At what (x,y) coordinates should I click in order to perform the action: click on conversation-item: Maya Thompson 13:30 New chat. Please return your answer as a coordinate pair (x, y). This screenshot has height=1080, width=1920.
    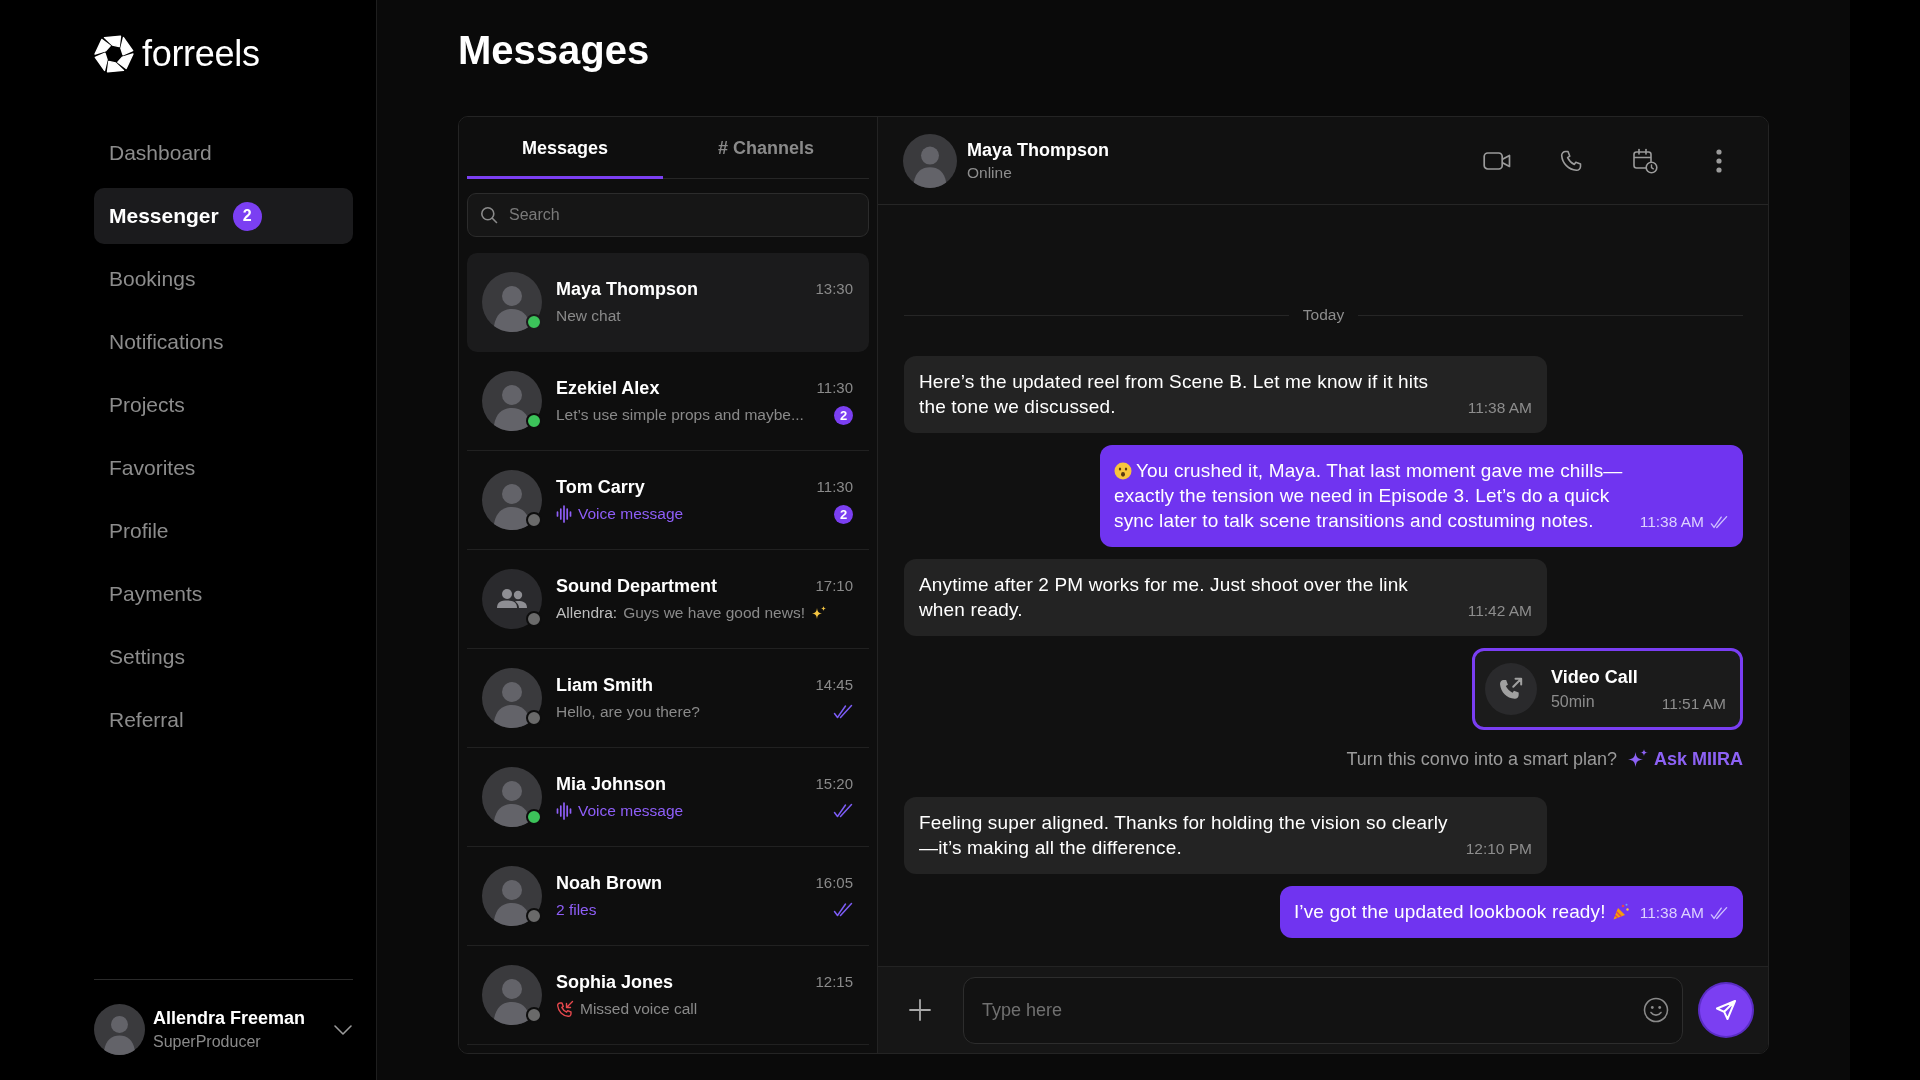
    Looking at the image, I should click on (668, 302).